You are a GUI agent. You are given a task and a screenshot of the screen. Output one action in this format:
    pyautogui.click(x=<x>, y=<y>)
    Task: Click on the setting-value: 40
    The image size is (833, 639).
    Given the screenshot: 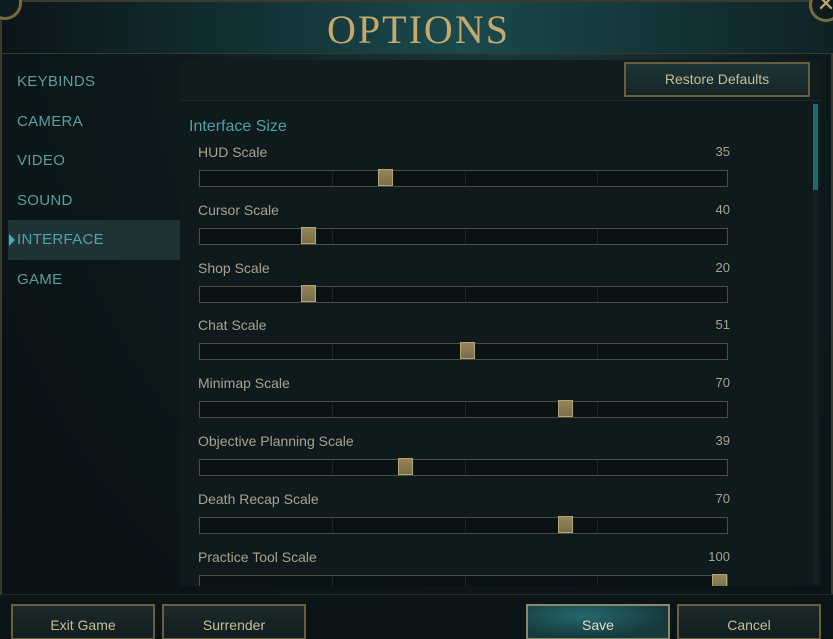 What is the action you would take?
    pyautogui.click(x=722, y=209)
    